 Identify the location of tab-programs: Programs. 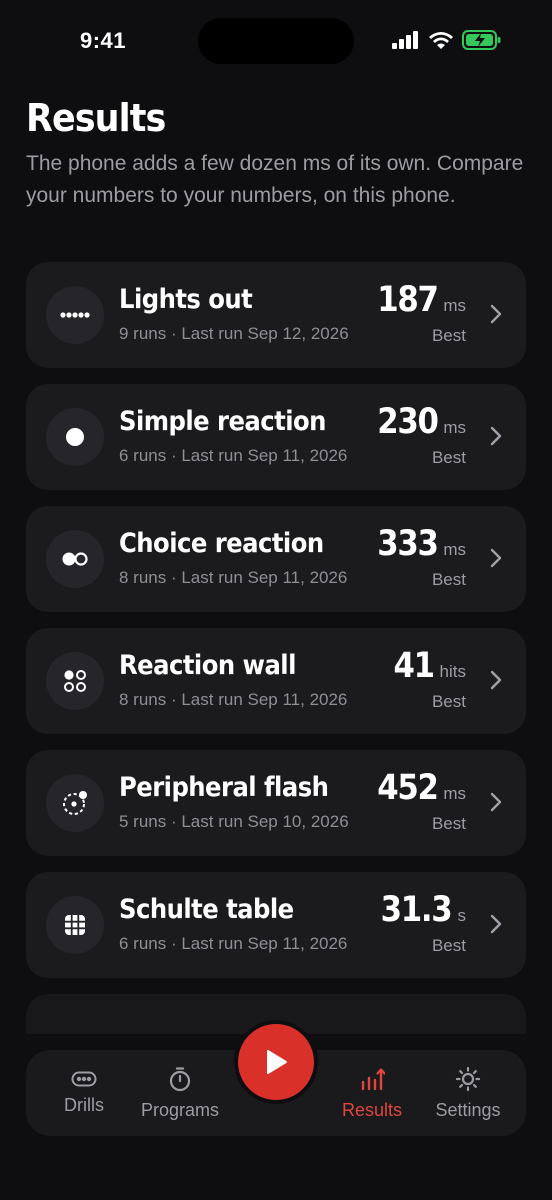
(180, 1093).